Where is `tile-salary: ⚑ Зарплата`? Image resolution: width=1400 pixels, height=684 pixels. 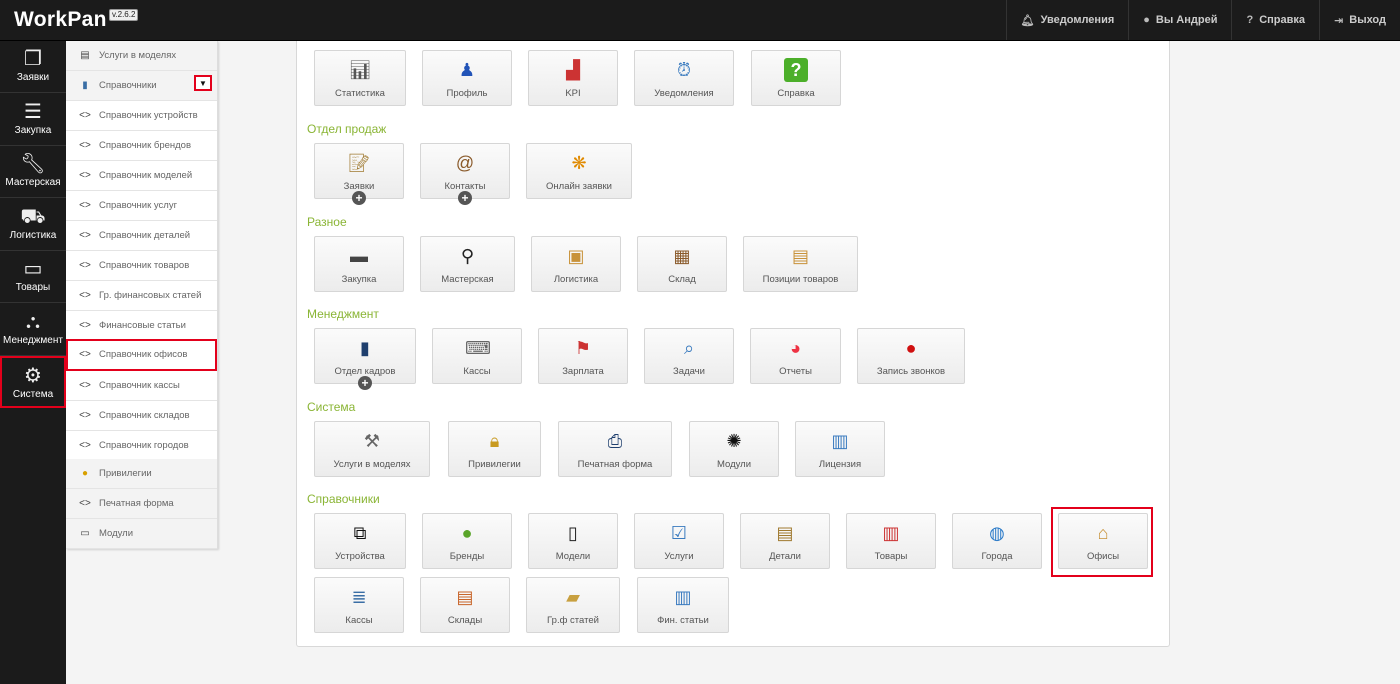
tile-salary: ⚑ Зарплата is located at coordinates (583, 356).